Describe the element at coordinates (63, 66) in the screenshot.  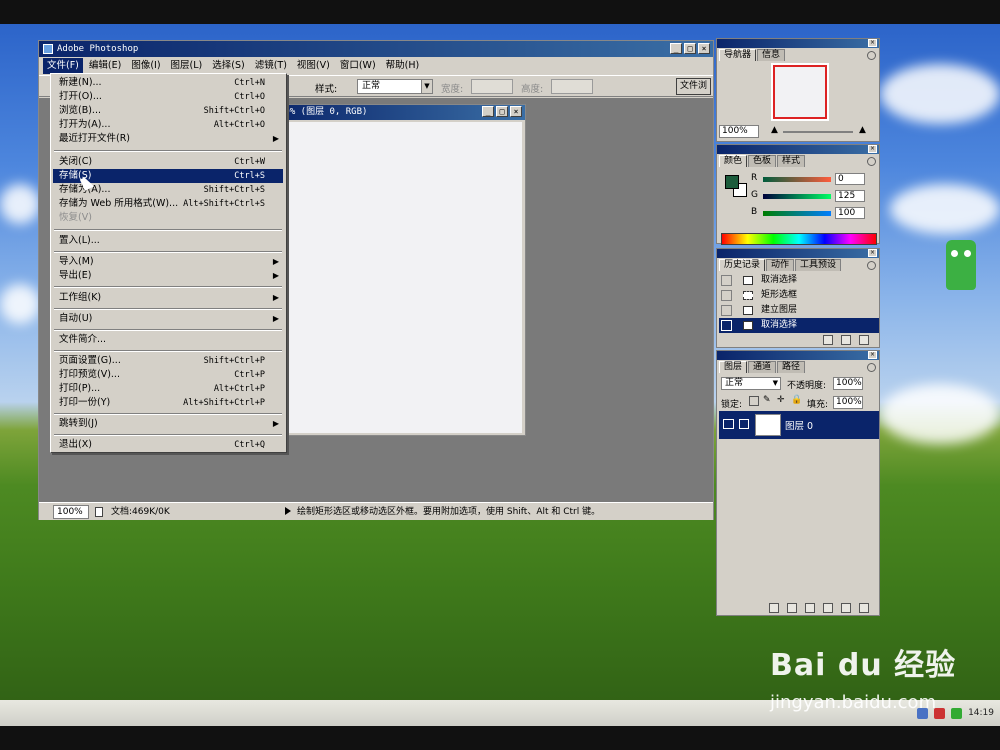
I see `menu-file: 文件(F)` at that location.